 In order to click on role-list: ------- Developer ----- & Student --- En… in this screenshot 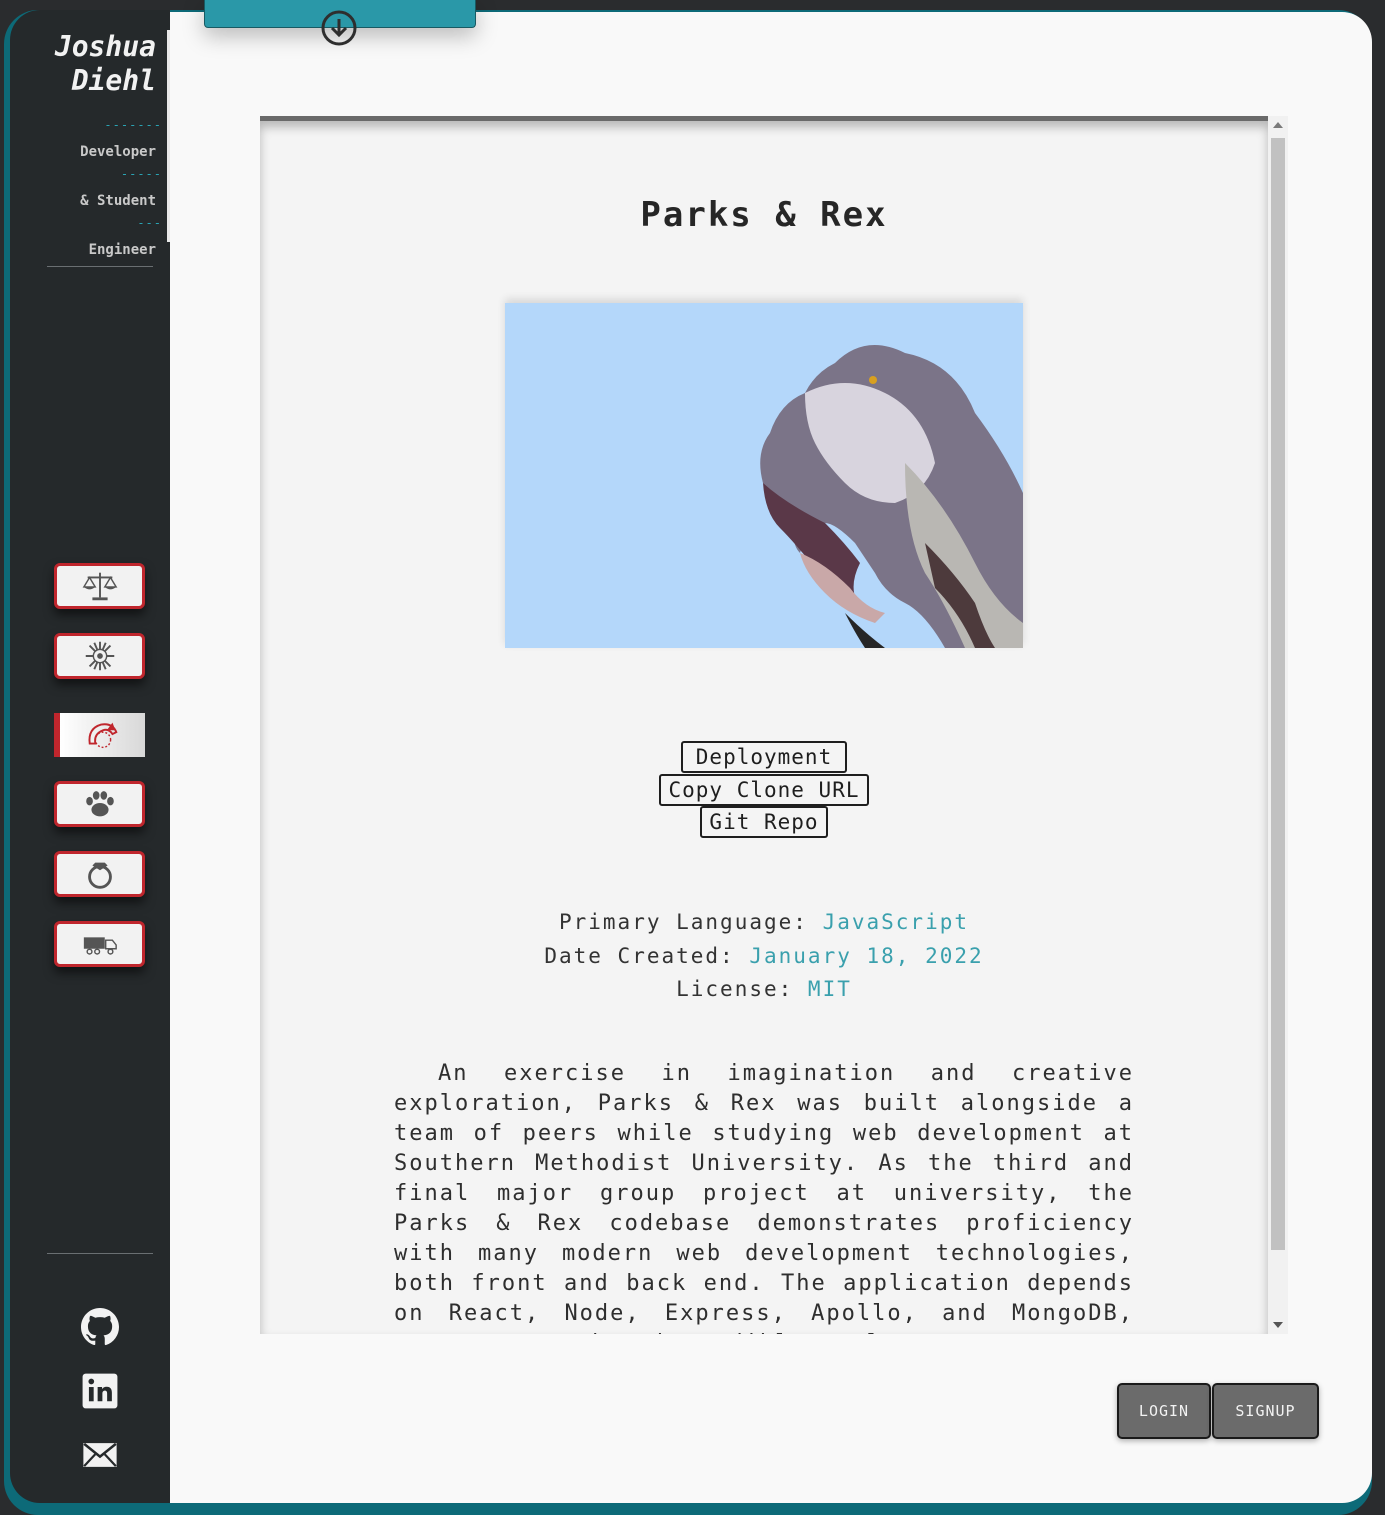, I will do `click(110, 193)`.